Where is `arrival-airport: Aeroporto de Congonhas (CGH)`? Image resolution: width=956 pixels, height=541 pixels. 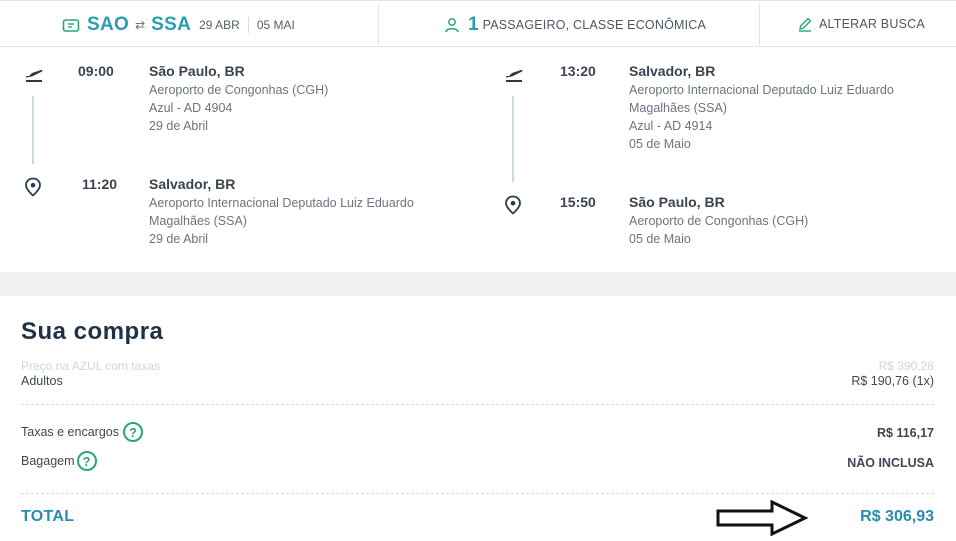
arrival-airport: Aeroporto de Congonhas (CGH) is located at coordinates (719, 221).